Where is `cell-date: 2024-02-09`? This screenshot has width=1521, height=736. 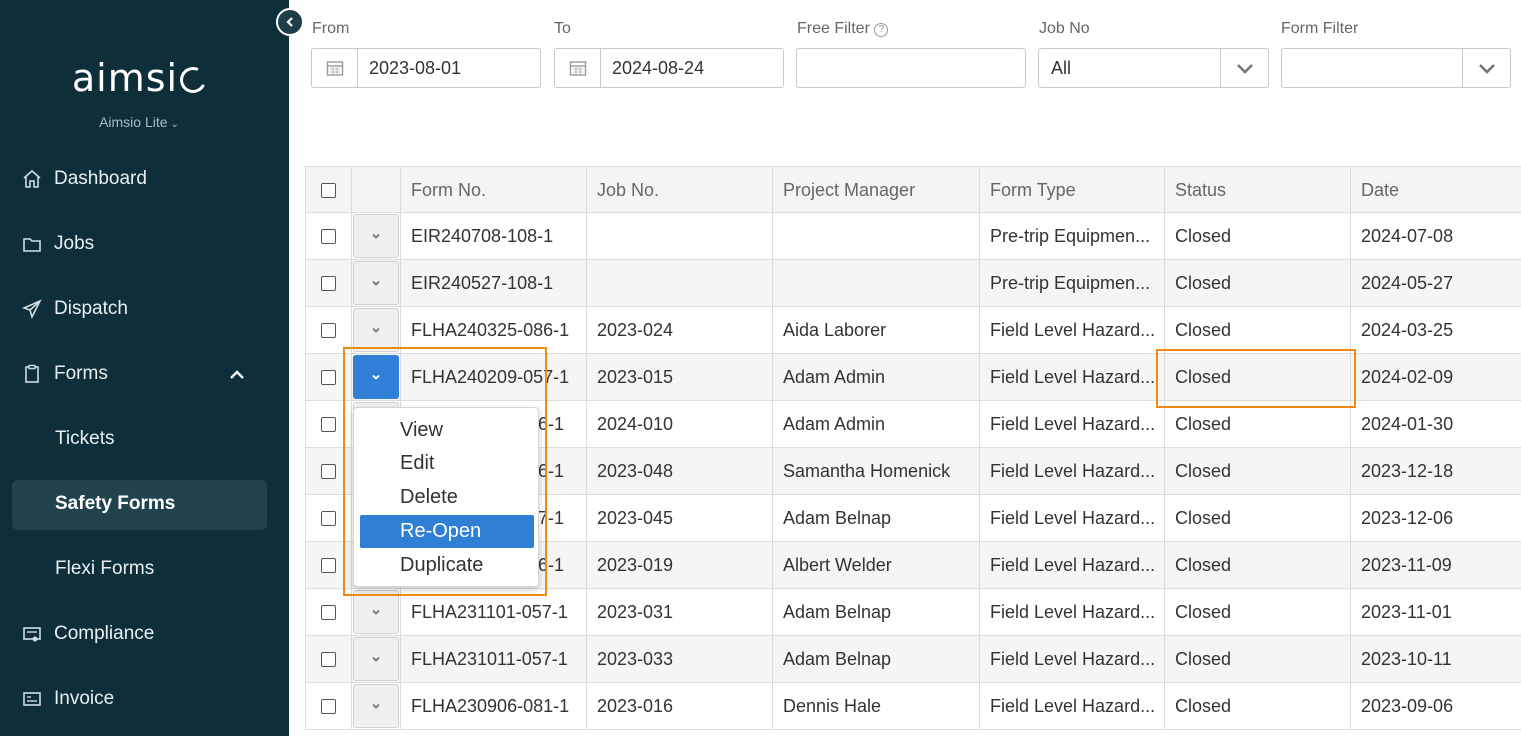 cell-date: 2024-02-09 is located at coordinates (1435, 377).